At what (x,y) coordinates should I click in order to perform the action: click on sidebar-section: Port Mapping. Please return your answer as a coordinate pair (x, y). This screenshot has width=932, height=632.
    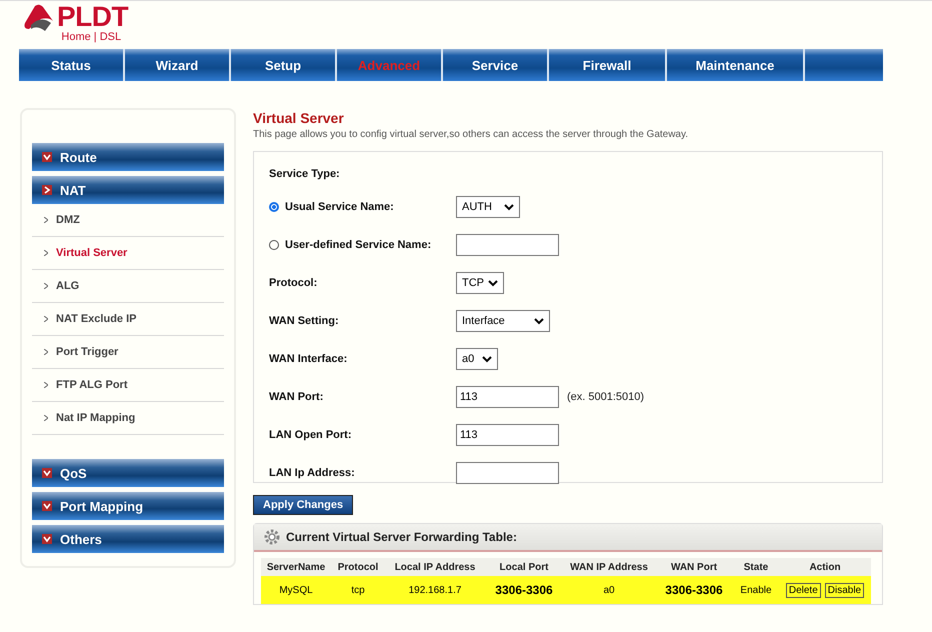
    Looking at the image, I should click on (128, 506).